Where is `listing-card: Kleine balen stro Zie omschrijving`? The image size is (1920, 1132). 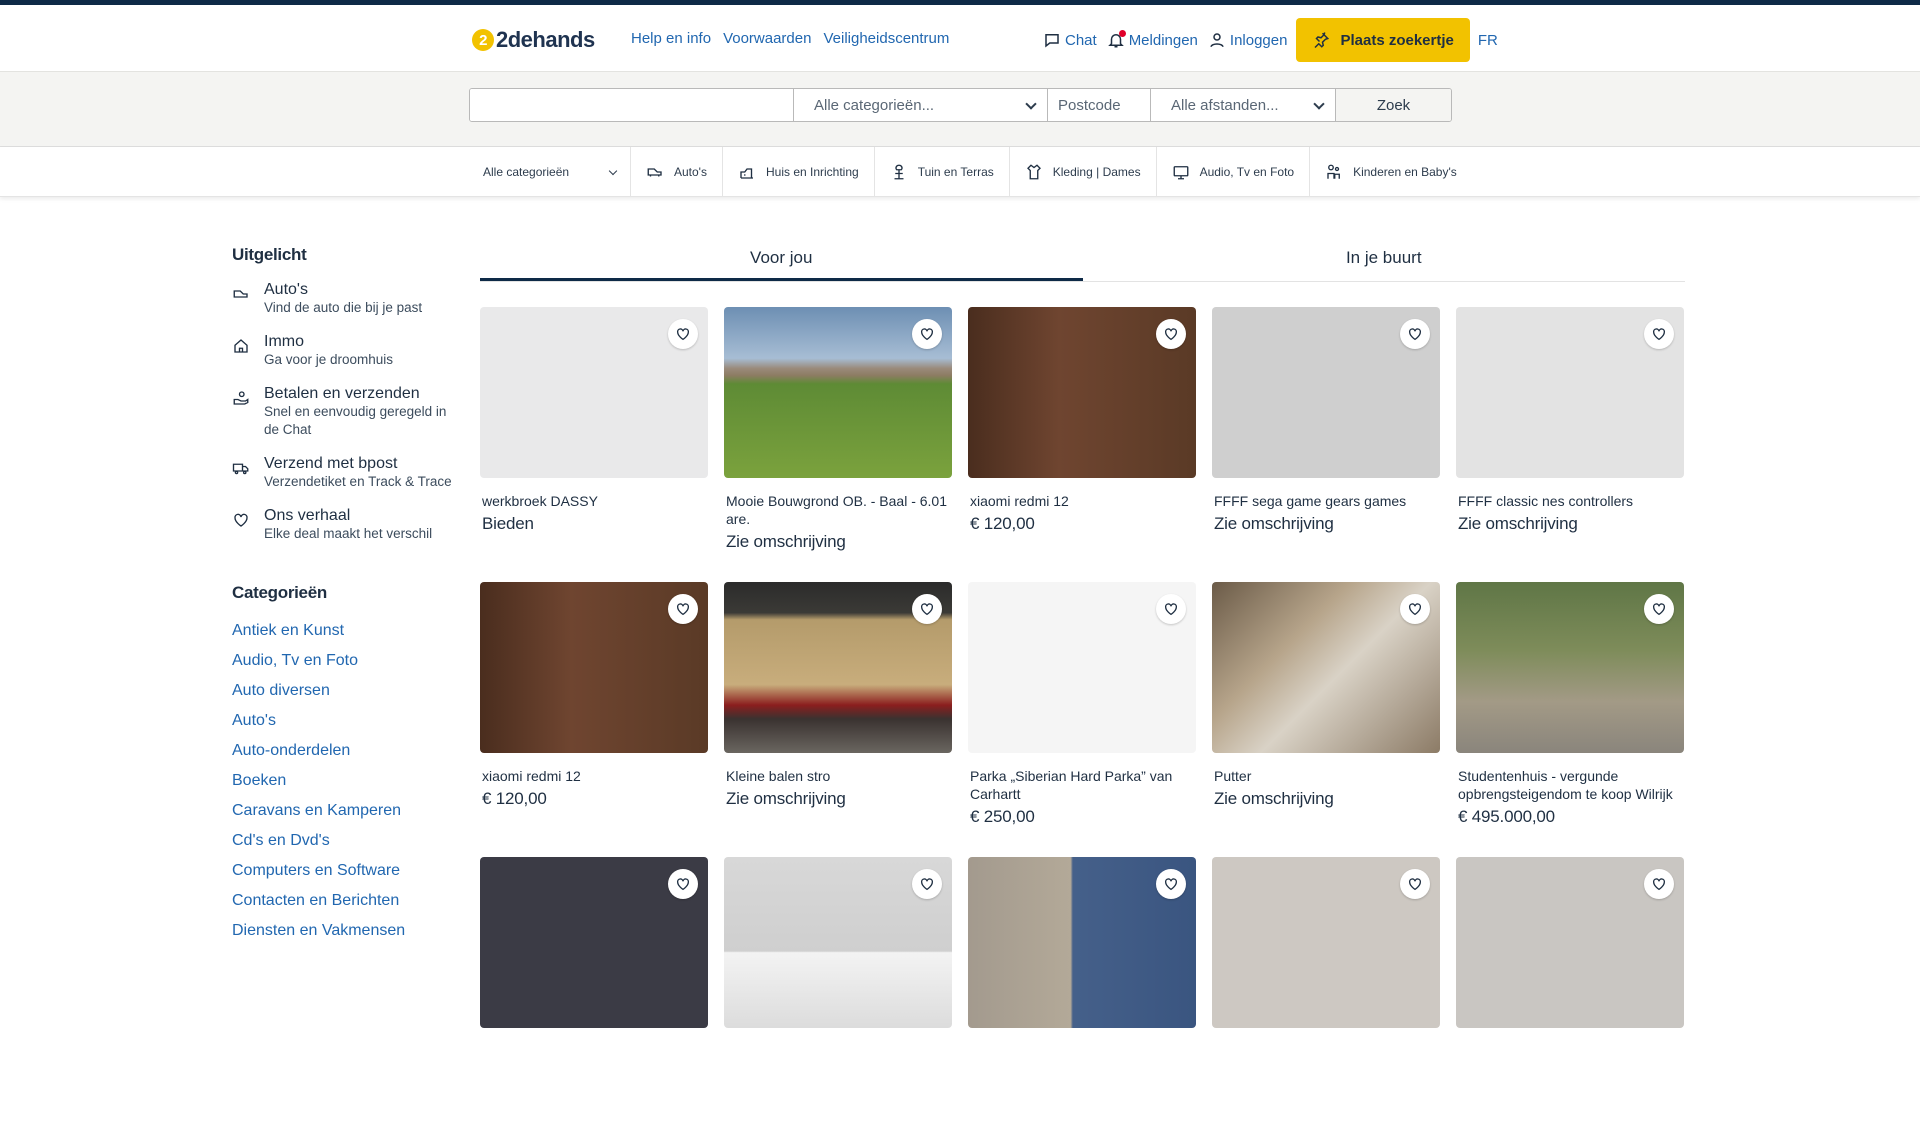 listing-card: Kleine balen stro Zie omschrijving is located at coordinates (838, 719).